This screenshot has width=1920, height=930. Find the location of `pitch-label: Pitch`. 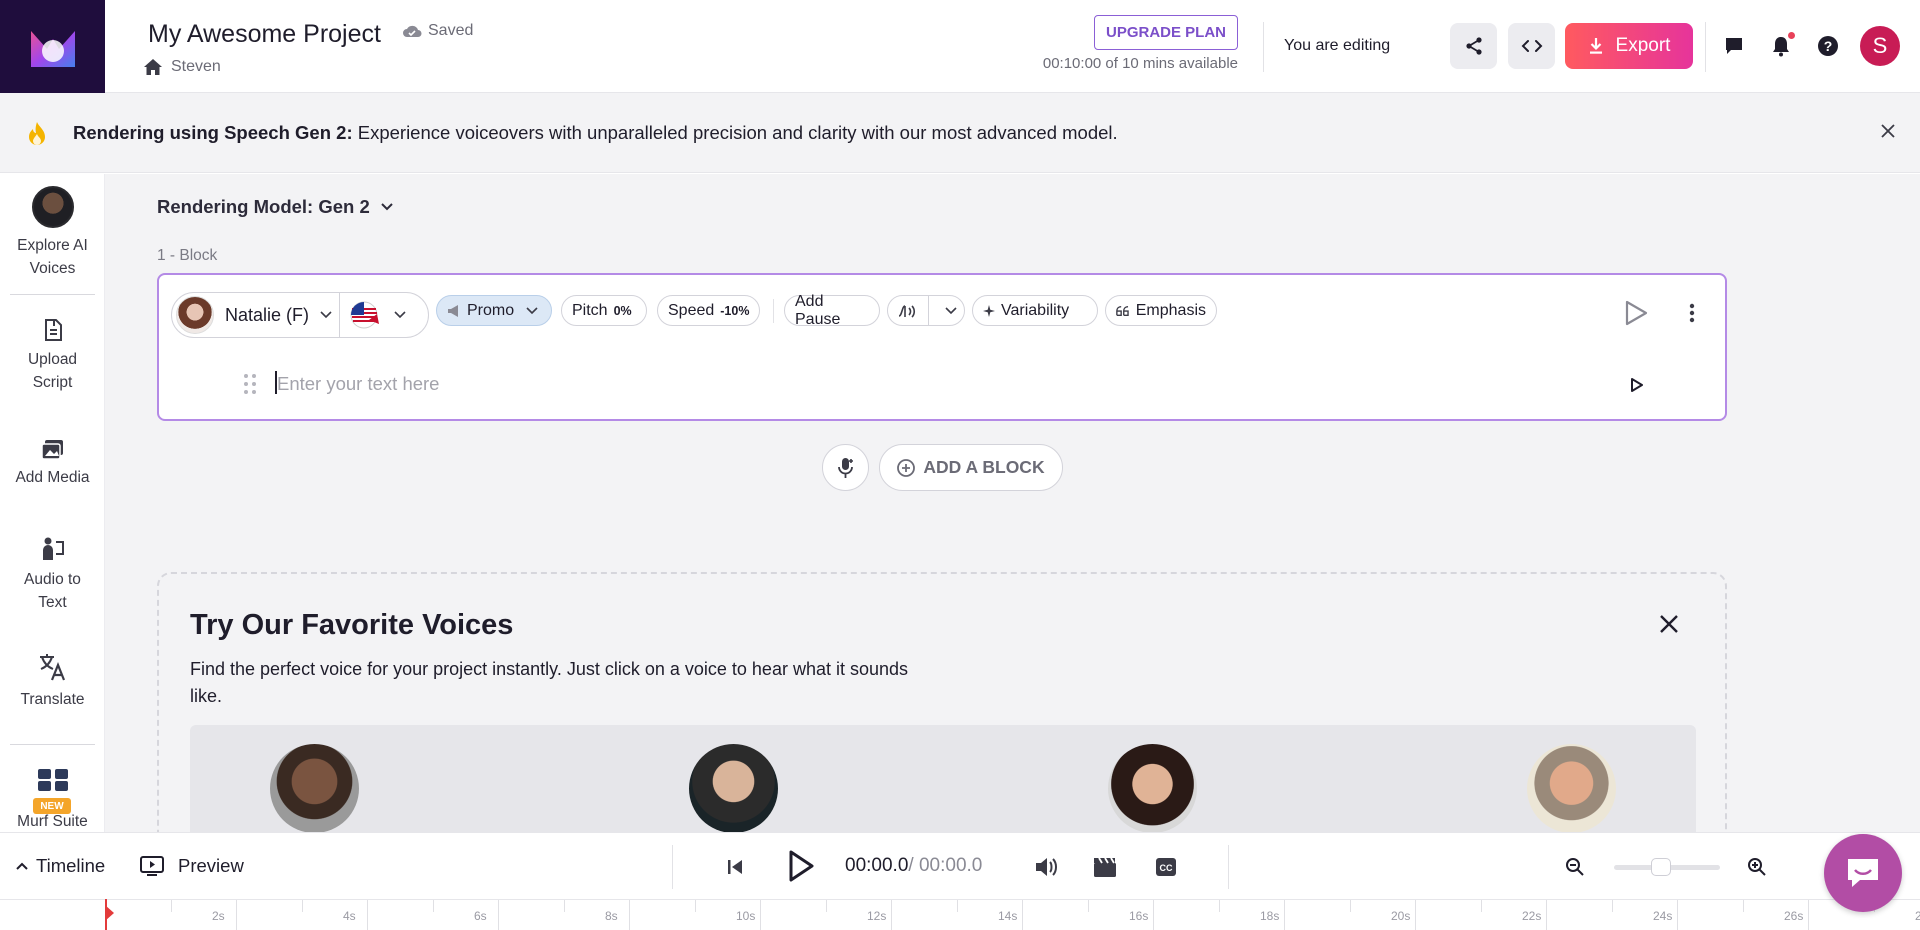

pitch-label: Pitch is located at coordinates (590, 310).